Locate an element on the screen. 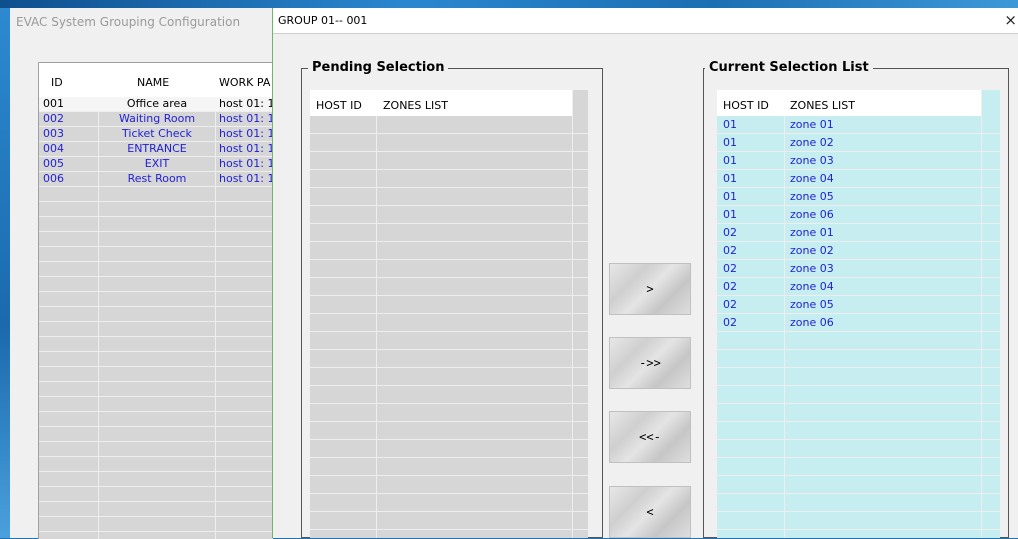 The image size is (1018, 539). table-row: 004 ENTRANCE host 01: 1 is located at coordinates (156, 149).